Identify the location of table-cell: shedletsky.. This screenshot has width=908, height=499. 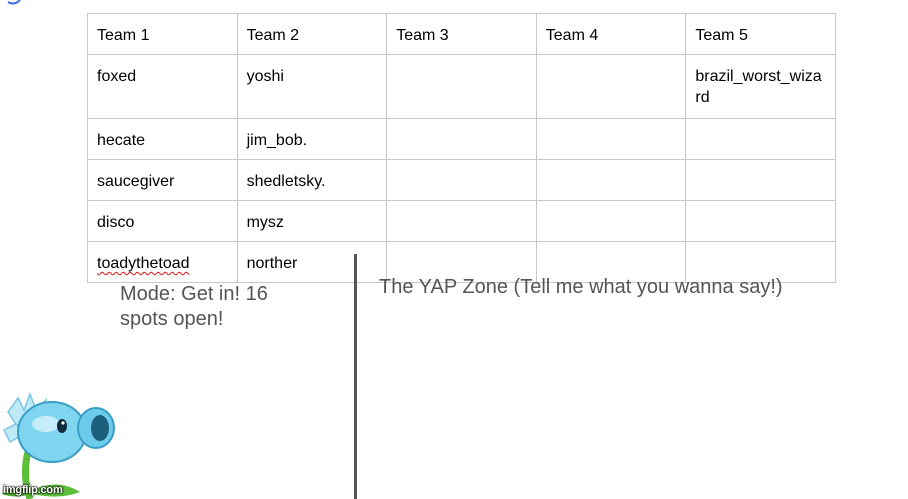
(312, 180).